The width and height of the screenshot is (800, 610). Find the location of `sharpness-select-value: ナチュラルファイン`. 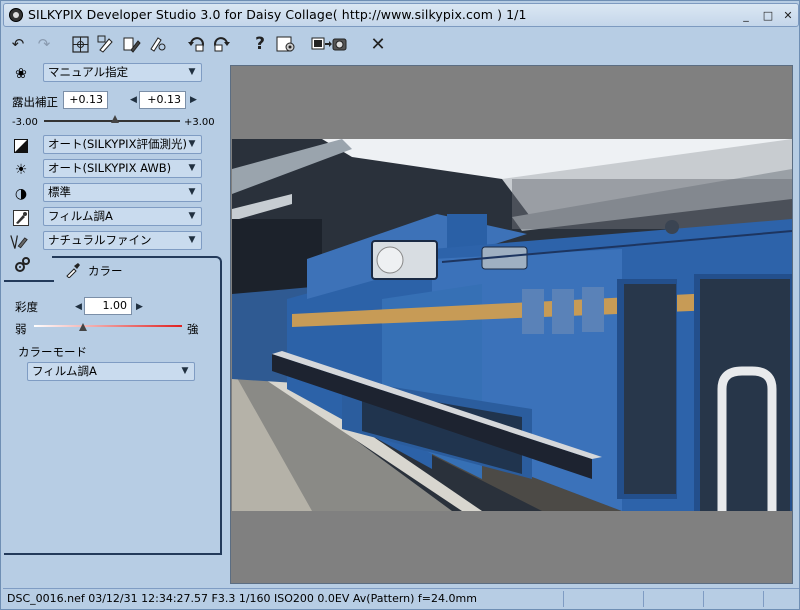

sharpness-select-value: ナチュラルファイン is located at coordinates (100, 240).